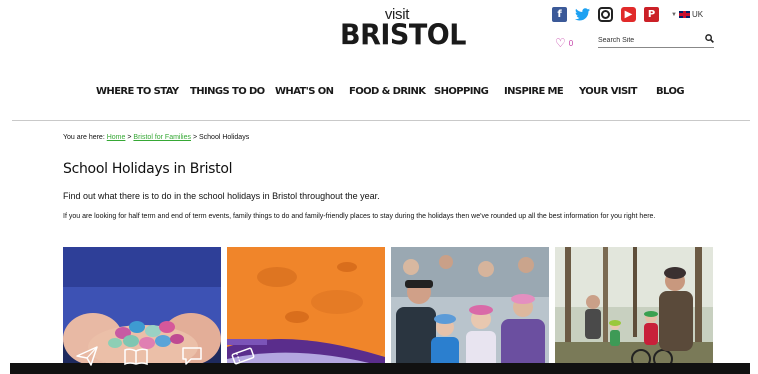 The height and width of the screenshot is (374, 758). What do you see at coordinates (116, 137) in the screenshot?
I see `breadcrumb-home-link: Home` at bounding box center [116, 137].